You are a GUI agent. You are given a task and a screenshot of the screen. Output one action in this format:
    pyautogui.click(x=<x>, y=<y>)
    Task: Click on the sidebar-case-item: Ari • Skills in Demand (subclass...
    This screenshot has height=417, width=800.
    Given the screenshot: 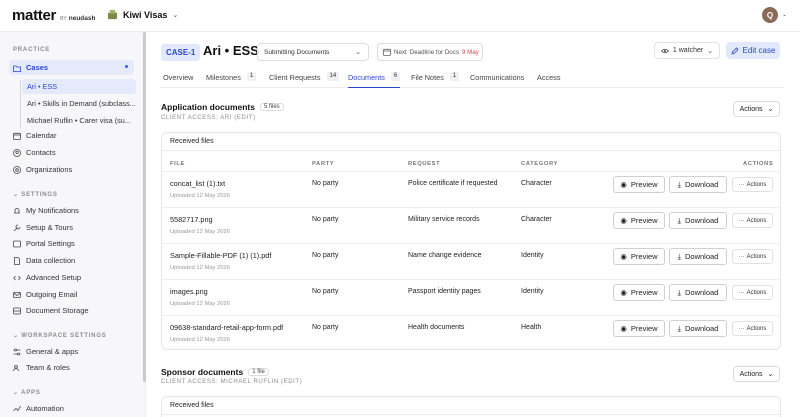 What is the action you would take?
    pyautogui.click(x=79, y=103)
    